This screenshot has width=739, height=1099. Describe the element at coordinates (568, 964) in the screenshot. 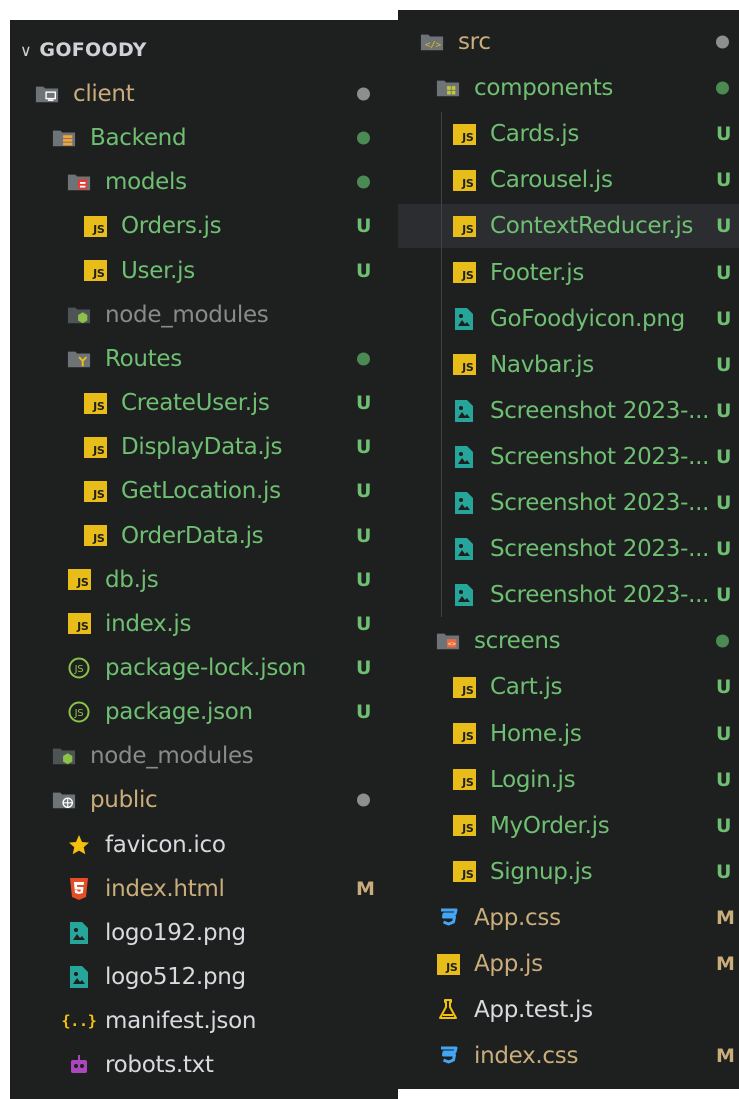

I see `tree-file-row: JS App.js M` at that location.